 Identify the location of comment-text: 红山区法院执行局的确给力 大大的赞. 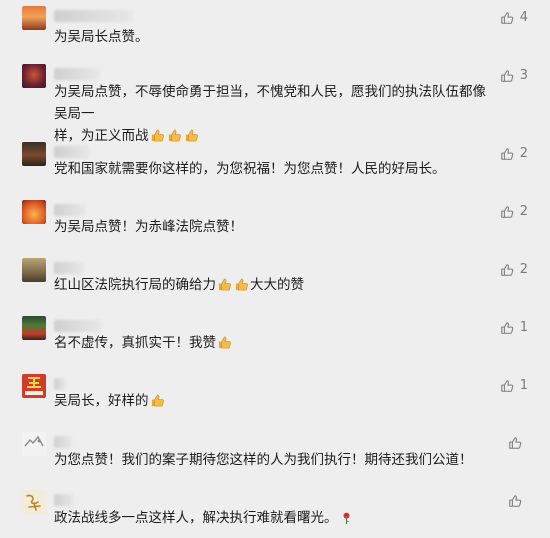
(274, 285).